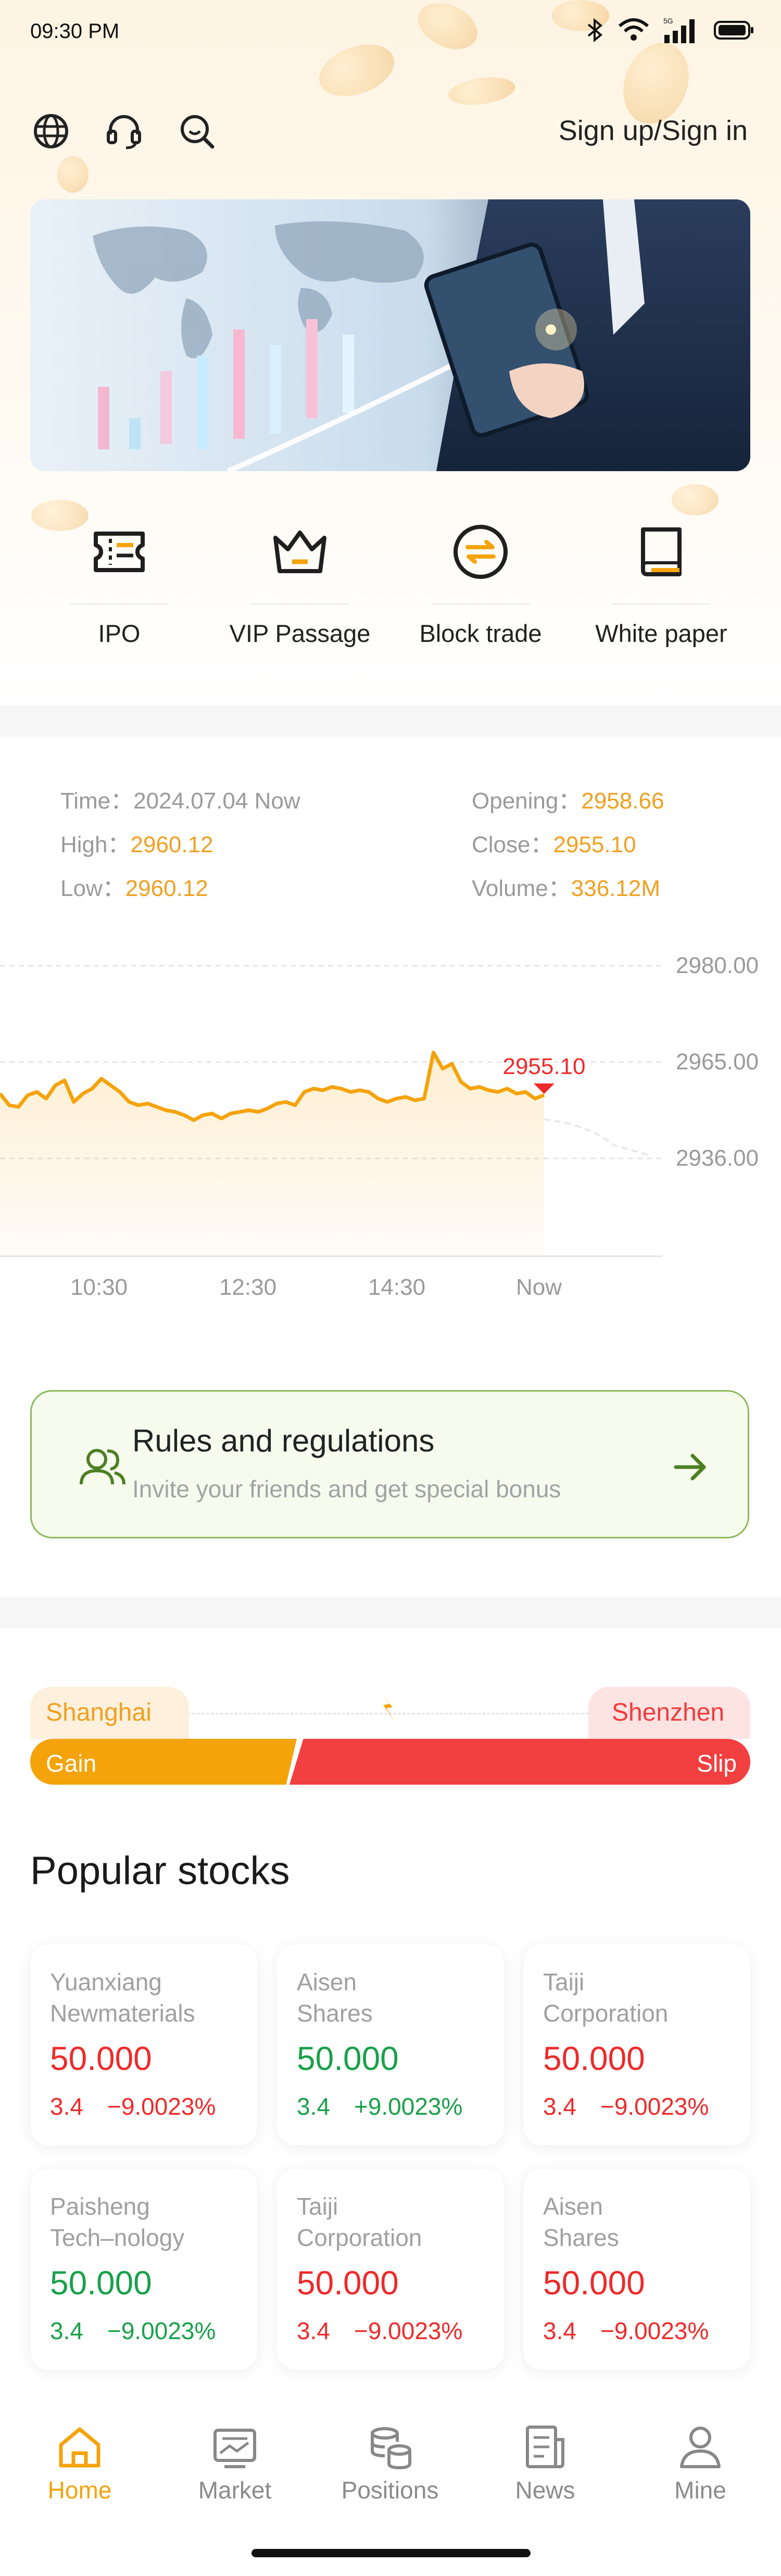 The width and height of the screenshot is (781, 2576). I want to click on close-value: 2955.10, so click(594, 844).